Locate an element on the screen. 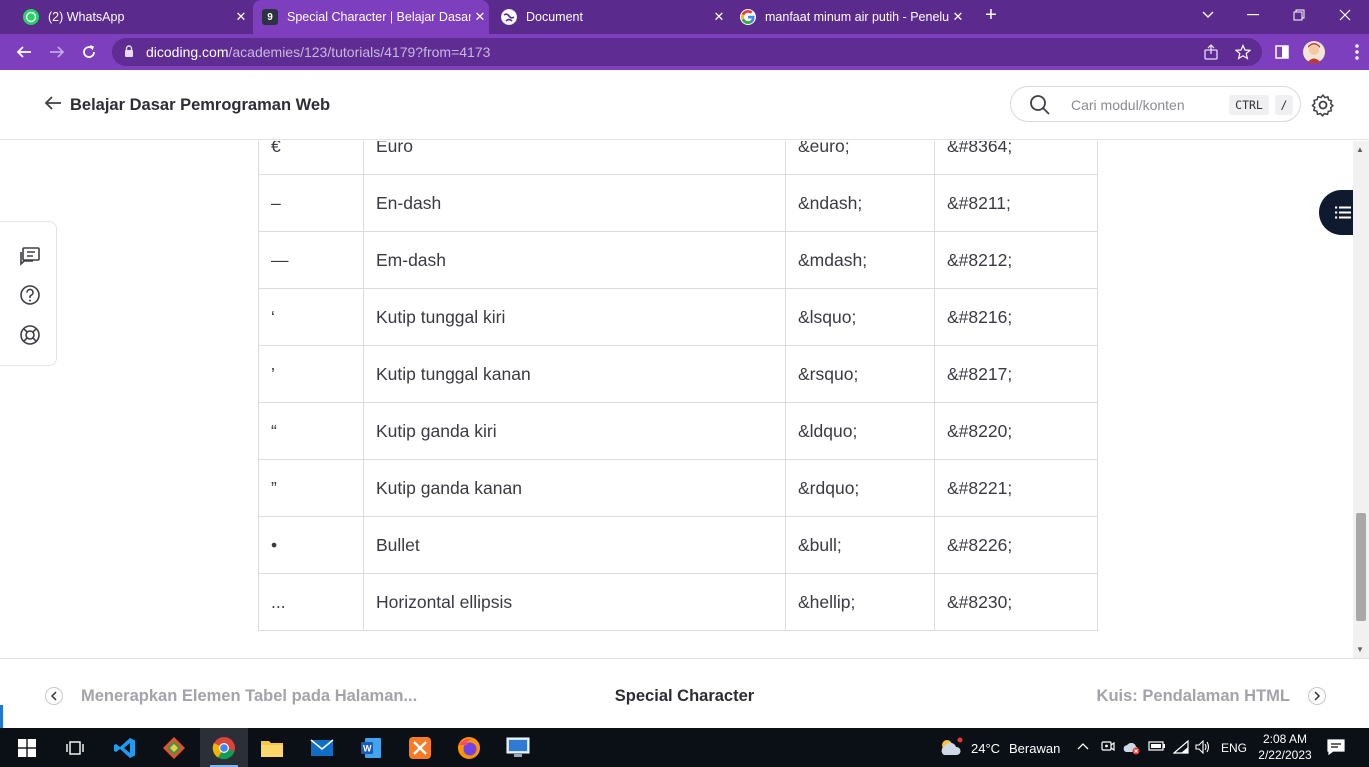  table-cell-entity: &bull; is located at coordinates (860, 545).